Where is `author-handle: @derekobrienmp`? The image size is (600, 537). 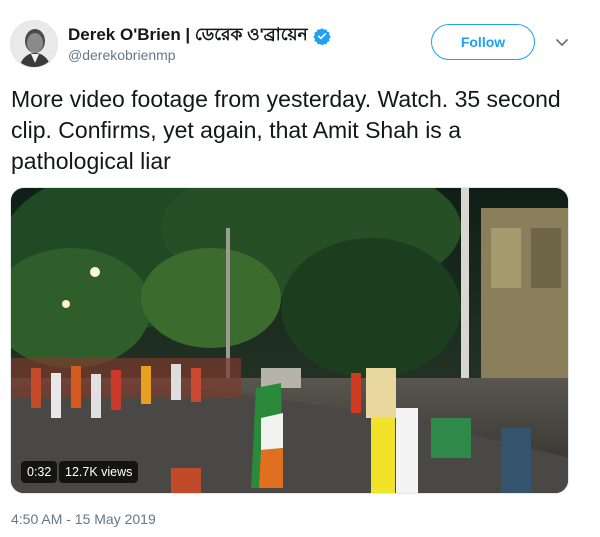 author-handle: @derekobrienmp is located at coordinates (122, 55).